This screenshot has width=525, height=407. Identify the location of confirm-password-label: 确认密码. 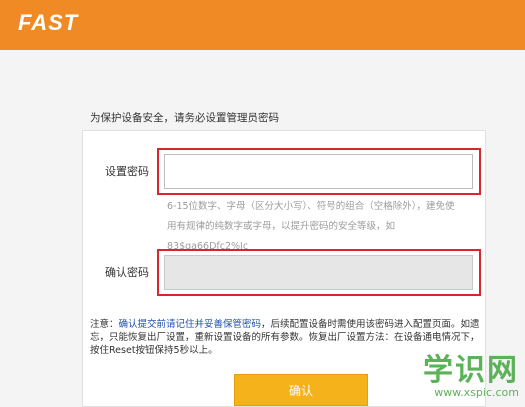
(127, 272).